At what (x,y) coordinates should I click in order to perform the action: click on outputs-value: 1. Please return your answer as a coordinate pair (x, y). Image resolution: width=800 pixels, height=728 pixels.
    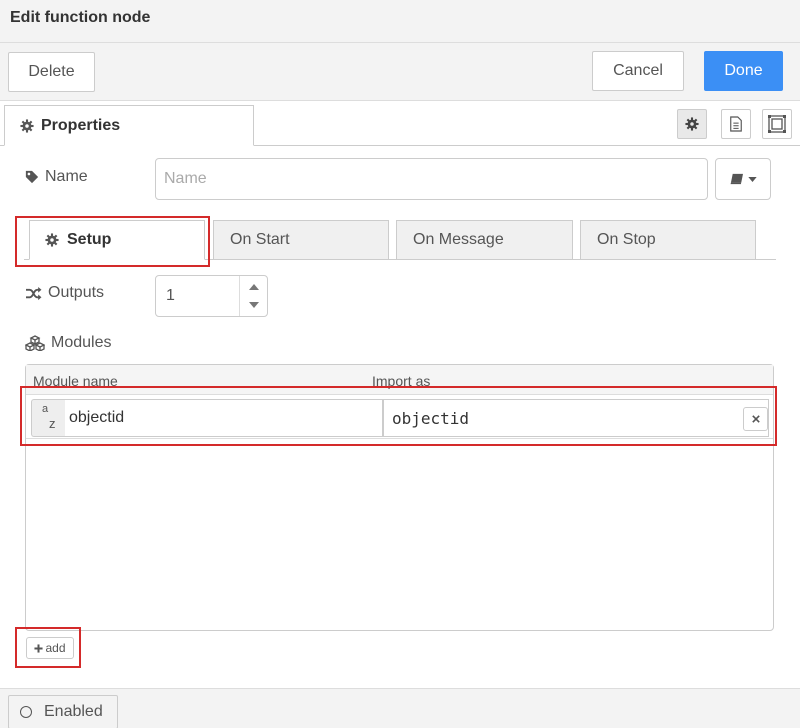
    Looking at the image, I should click on (170, 296).